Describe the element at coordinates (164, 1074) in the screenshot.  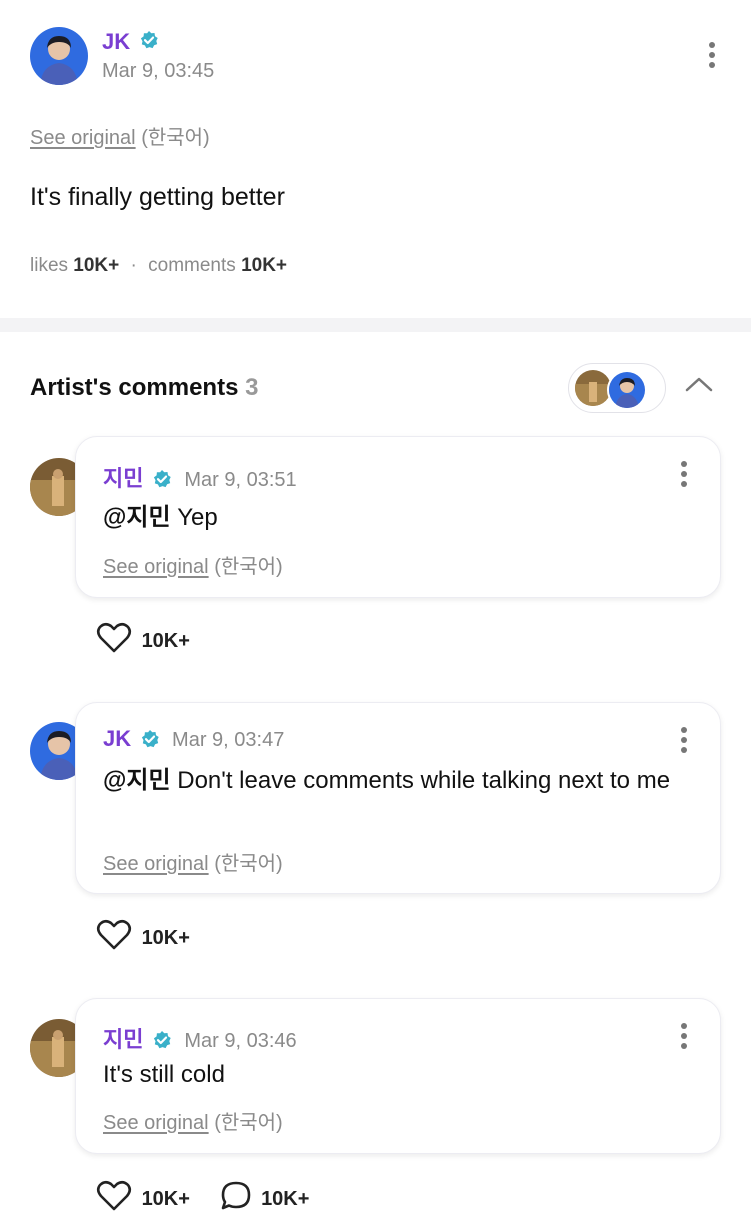
I see `comment-3-body: It's still cold` at that location.